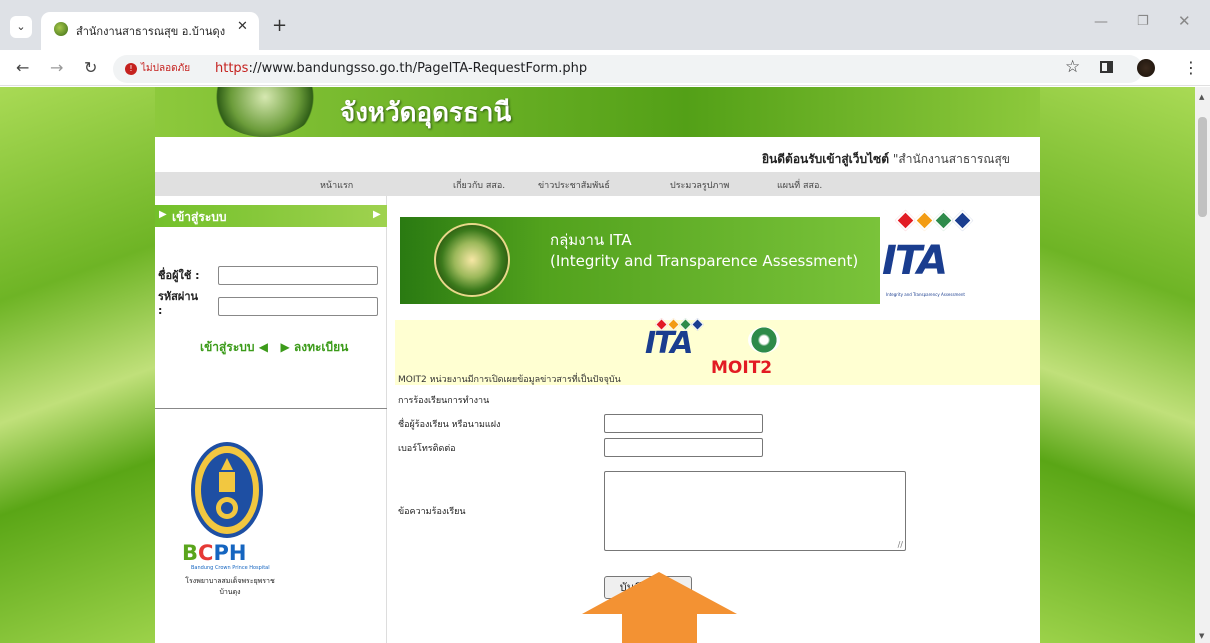 This screenshot has width=1210, height=643. What do you see at coordinates (131, 69) in the screenshot?
I see `warning-icon: !` at bounding box center [131, 69].